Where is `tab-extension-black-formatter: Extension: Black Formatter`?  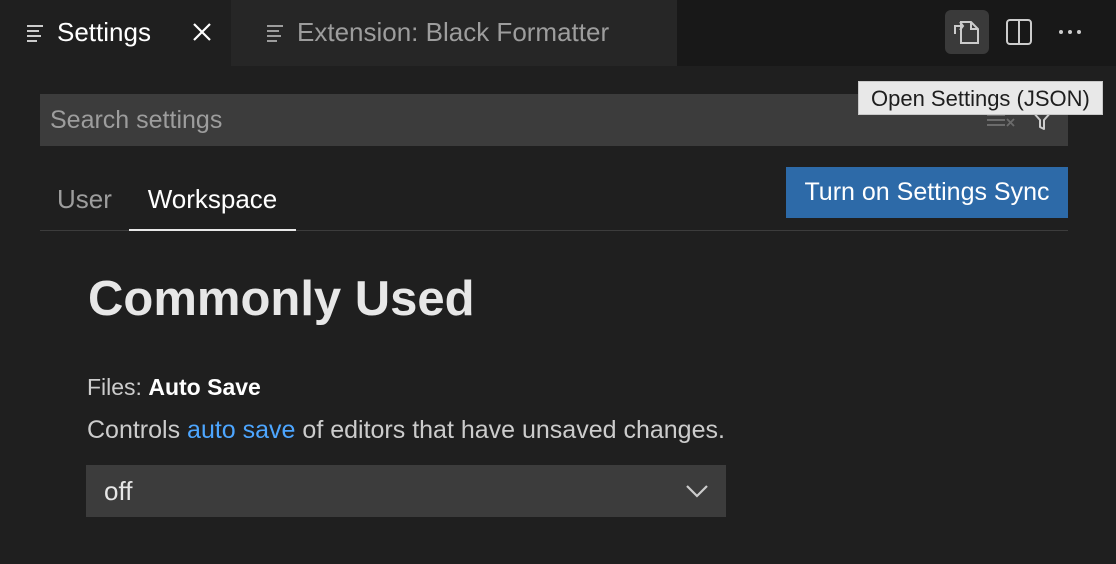 tab-extension-black-formatter: Extension: Black Formatter is located at coordinates (454, 33).